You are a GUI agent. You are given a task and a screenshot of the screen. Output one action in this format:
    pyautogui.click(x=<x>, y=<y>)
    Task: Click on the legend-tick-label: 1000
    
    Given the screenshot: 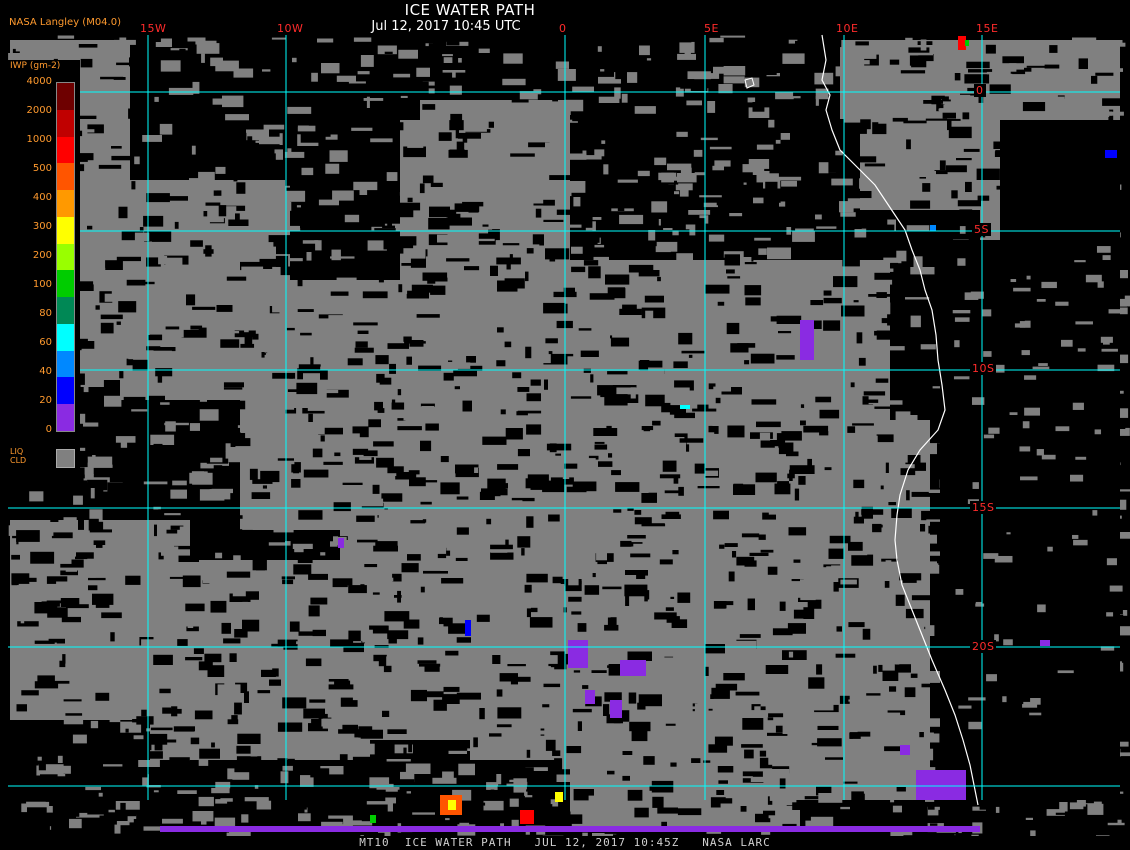 What is the action you would take?
    pyautogui.click(x=39, y=139)
    